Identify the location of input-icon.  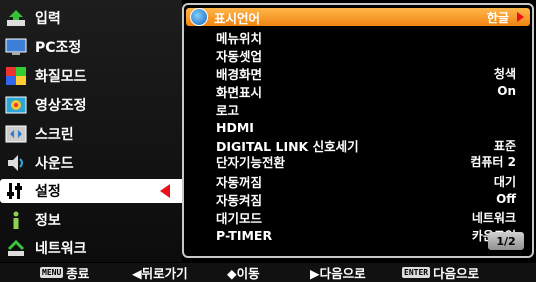
(16, 18).